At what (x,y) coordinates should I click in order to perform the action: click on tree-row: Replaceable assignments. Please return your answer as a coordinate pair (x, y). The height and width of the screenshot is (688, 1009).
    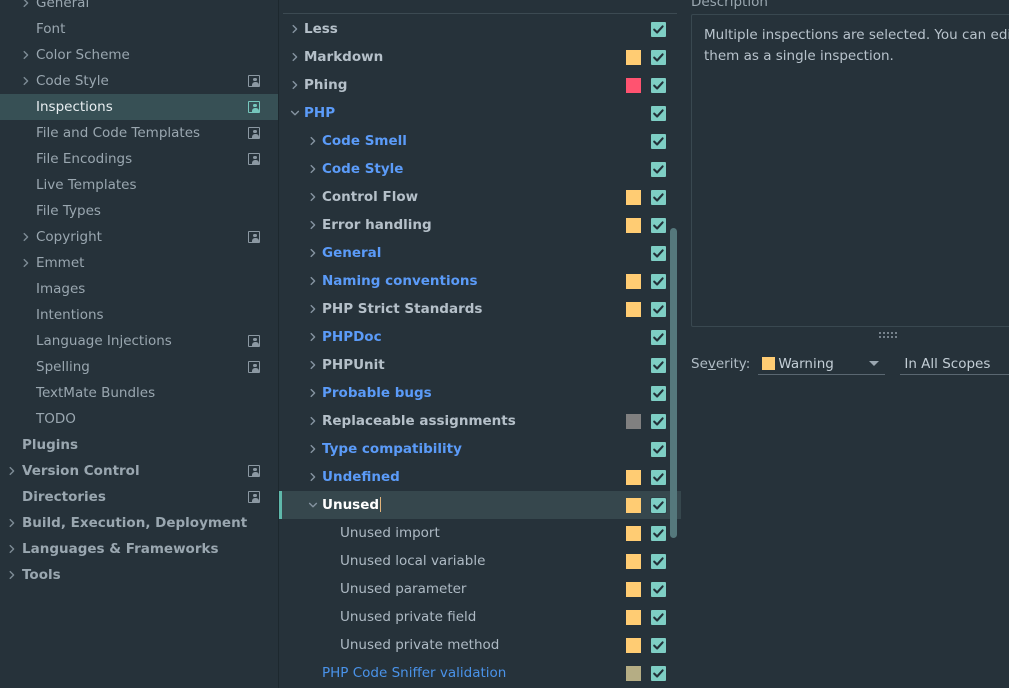
    Looking at the image, I should click on (480, 421).